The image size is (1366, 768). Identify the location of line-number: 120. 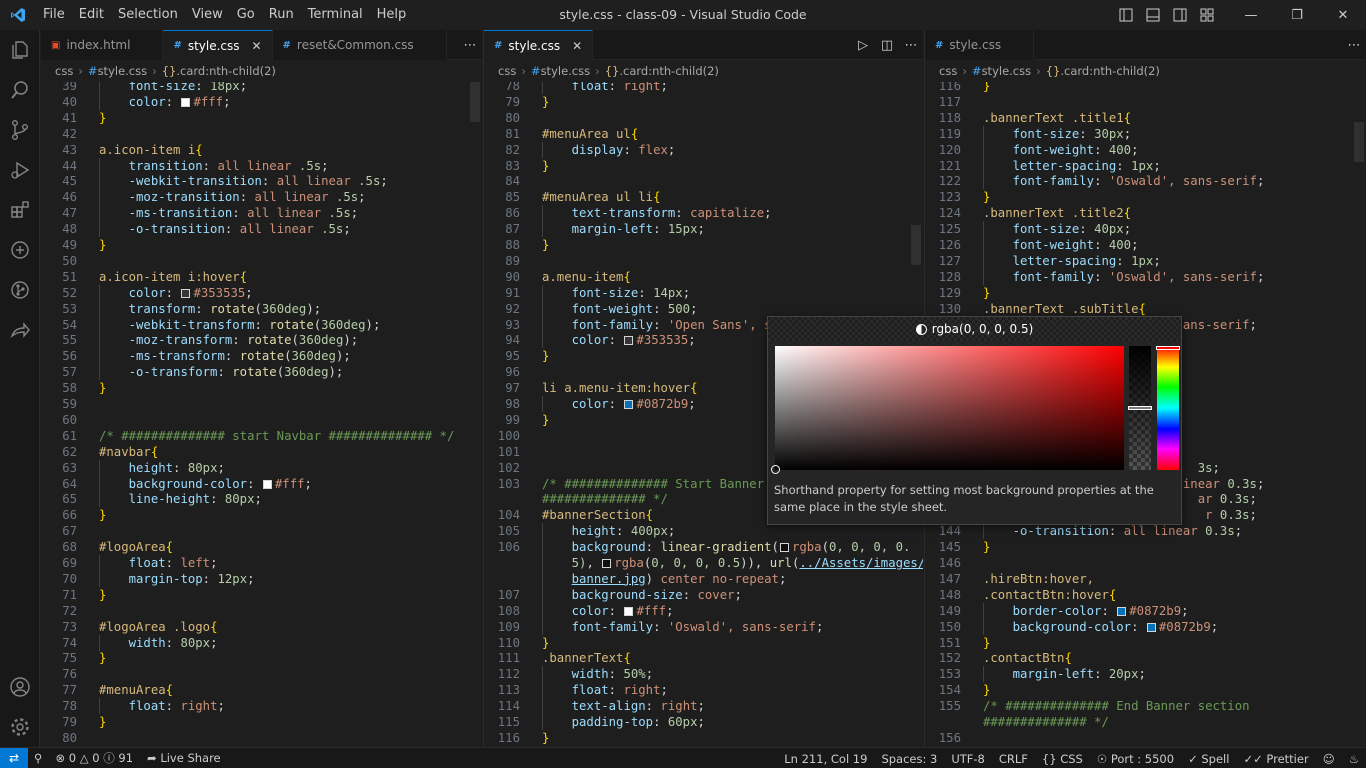
(949, 149).